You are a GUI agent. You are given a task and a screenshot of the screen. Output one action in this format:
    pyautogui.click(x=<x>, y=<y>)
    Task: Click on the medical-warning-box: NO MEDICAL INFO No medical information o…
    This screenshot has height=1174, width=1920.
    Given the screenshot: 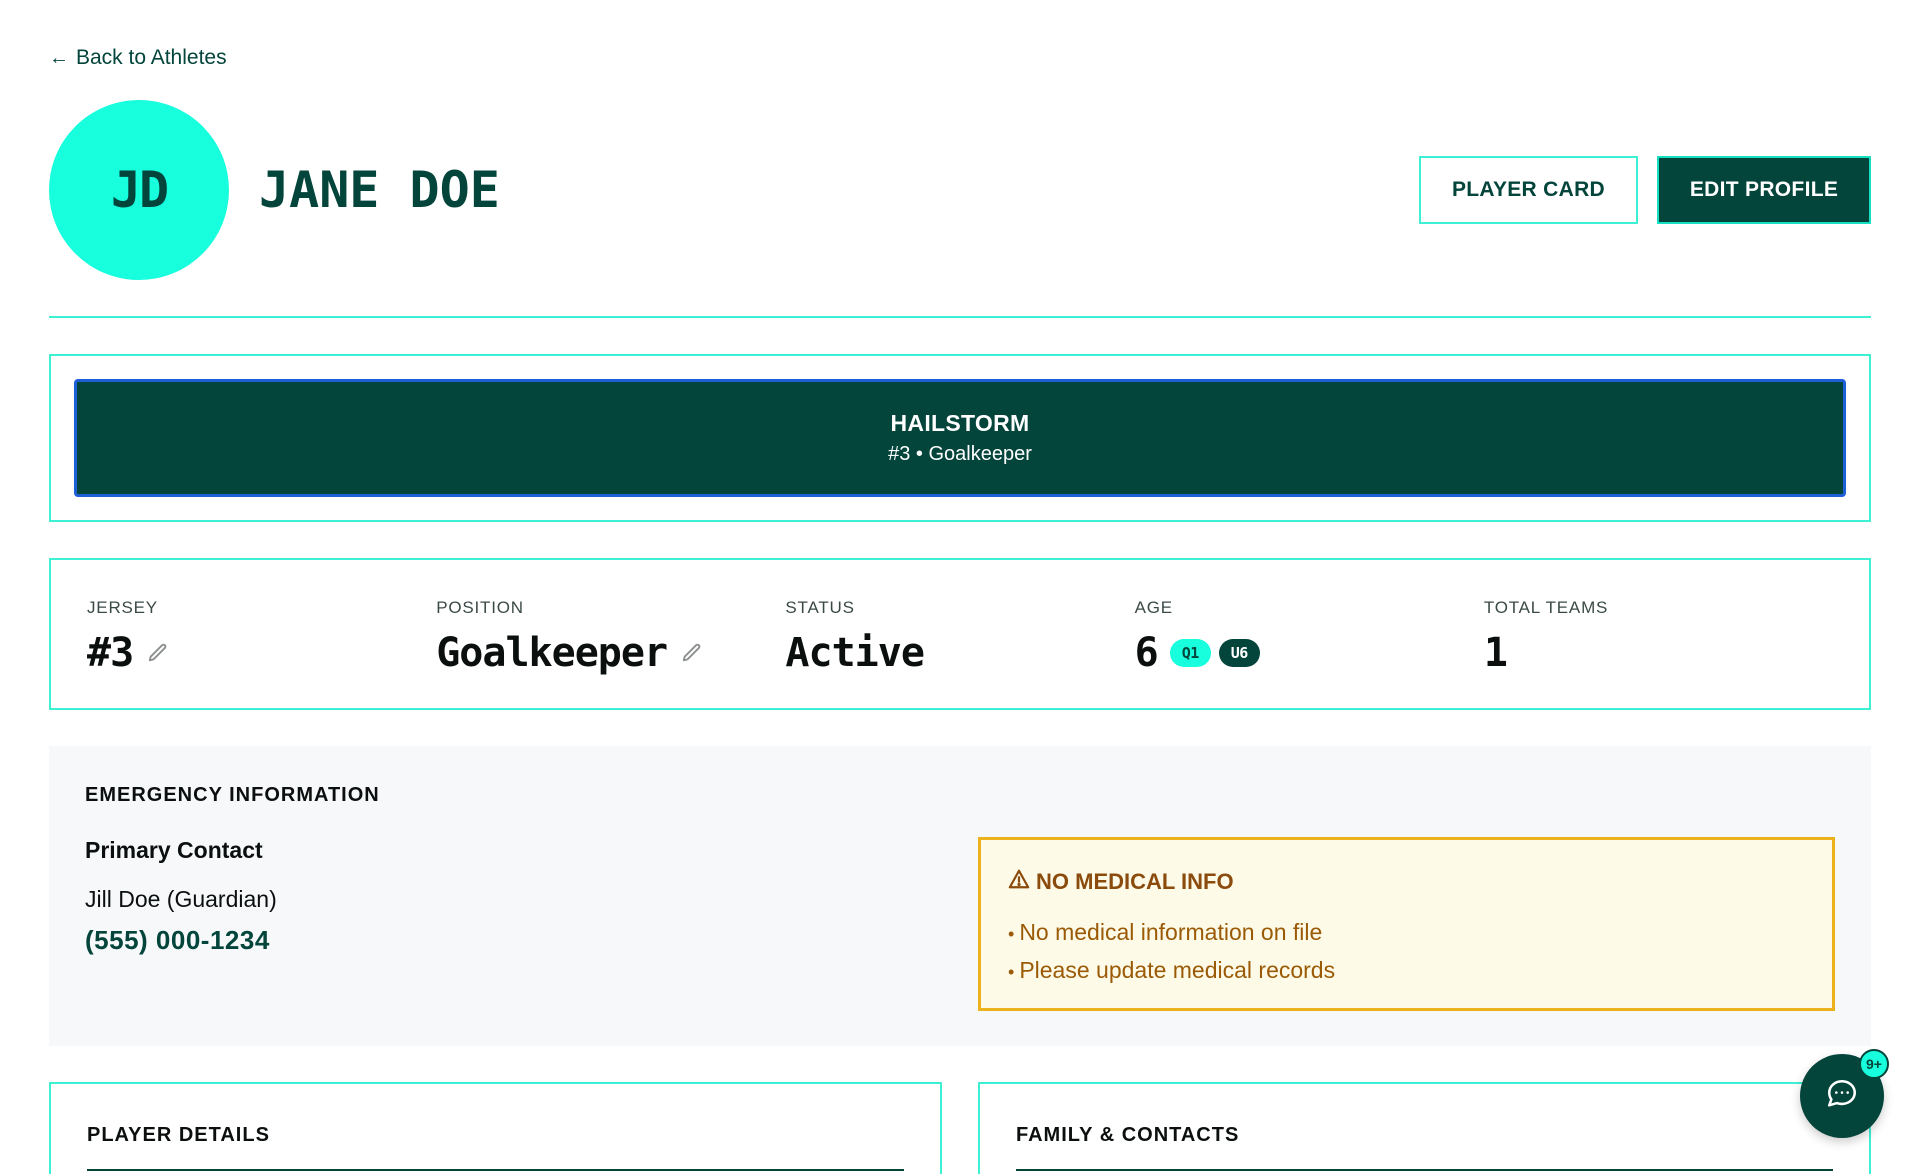 What is the action you would take?
    pyautogui.click(x=1406, y=924)
    